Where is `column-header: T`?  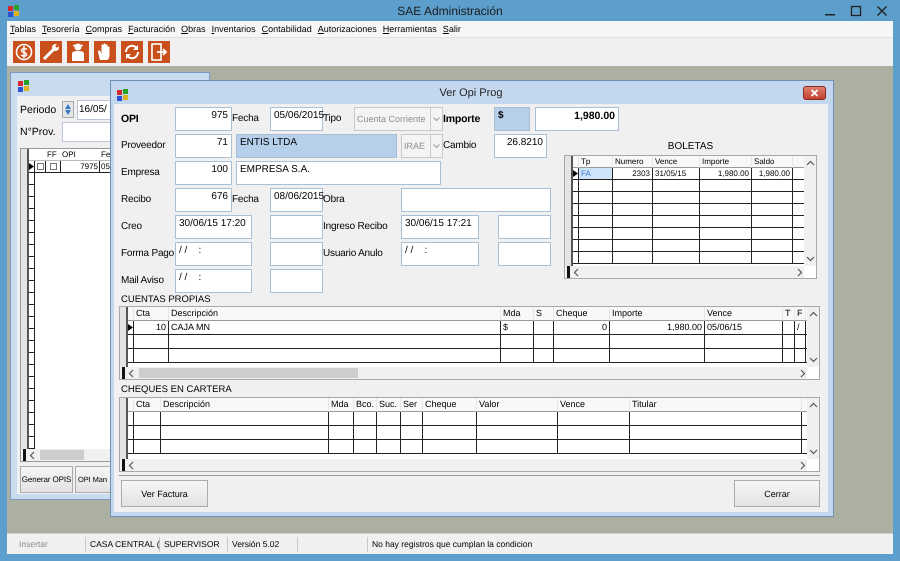
column-header: T is located at coordinates (789, 314).